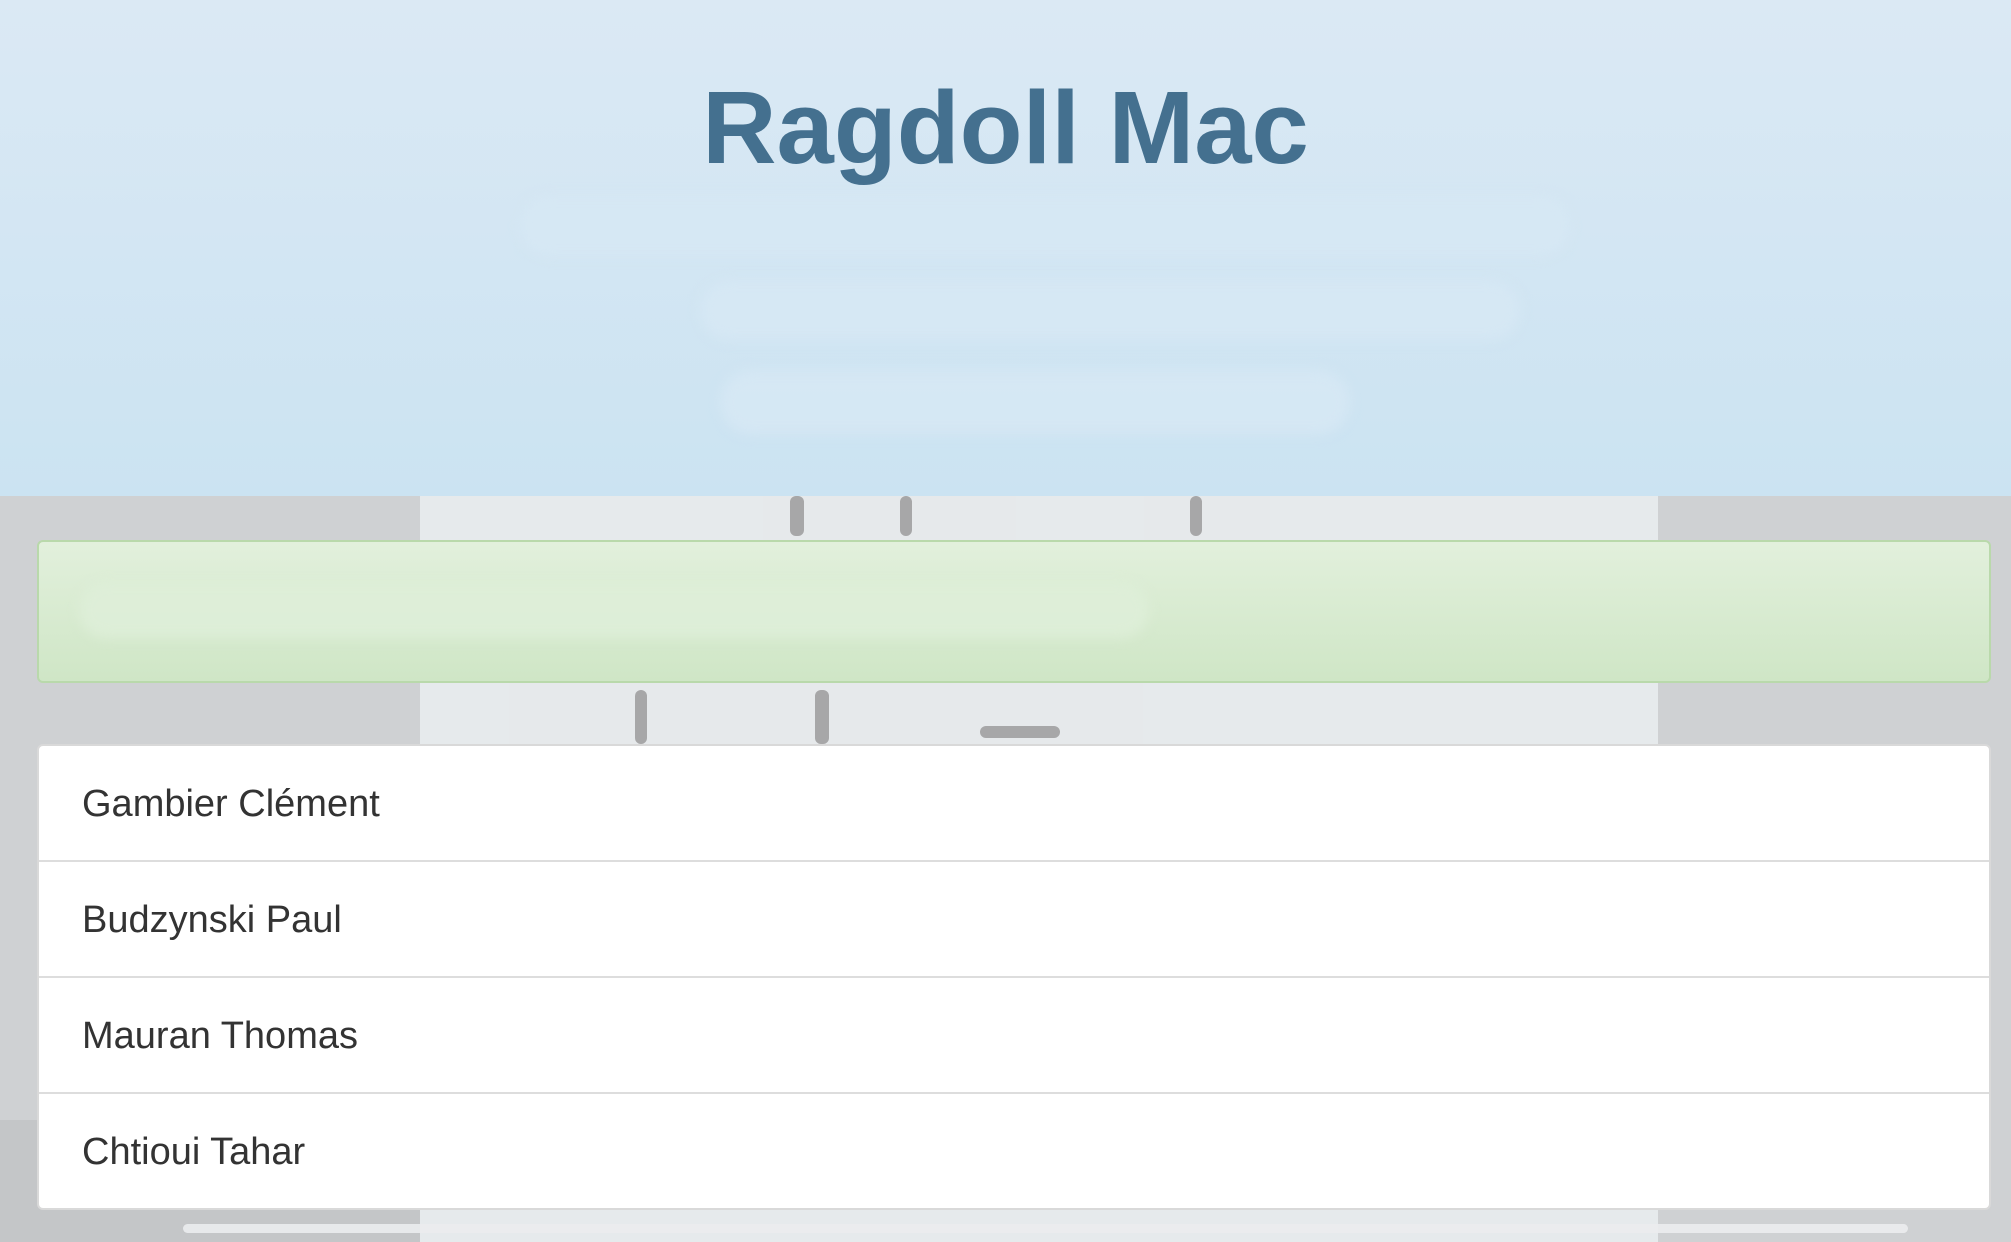  I want to click on success-alert, so click(1014, 611).